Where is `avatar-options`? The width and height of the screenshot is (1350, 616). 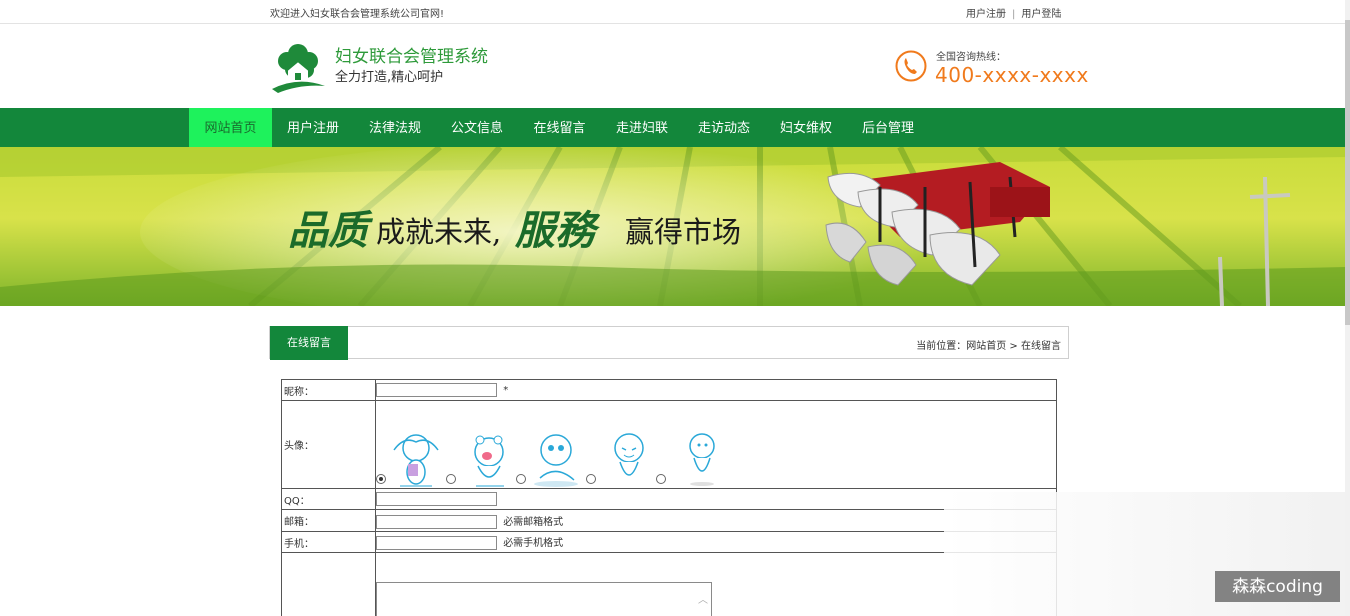 avatar-options is located at coordinates (716, 445).